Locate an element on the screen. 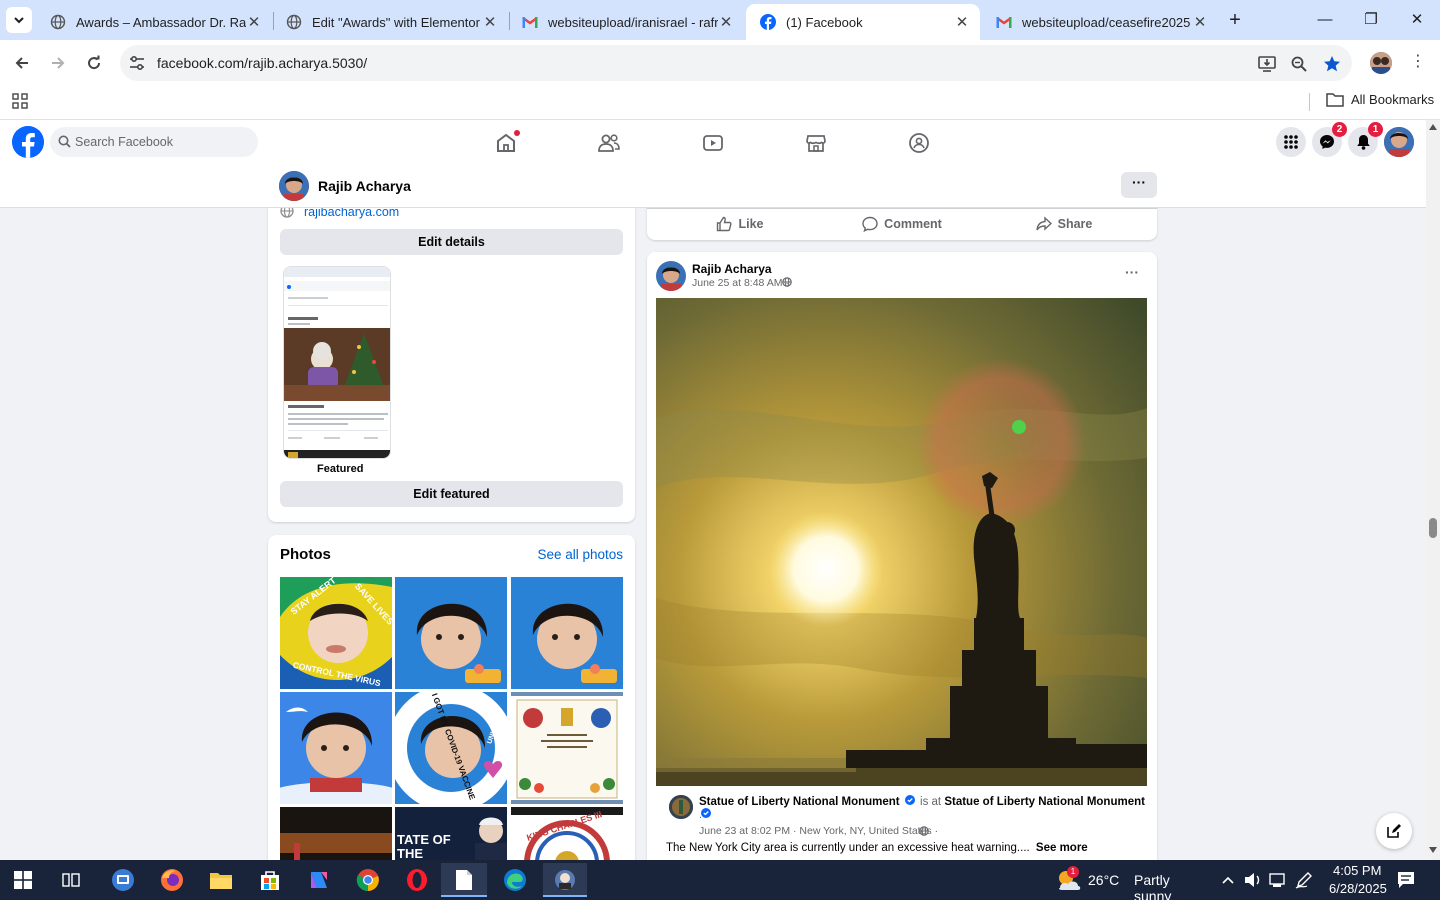 This screenshot has width=1440, height=900. taskbar-file-explorer is located at coordinates (221, 880).